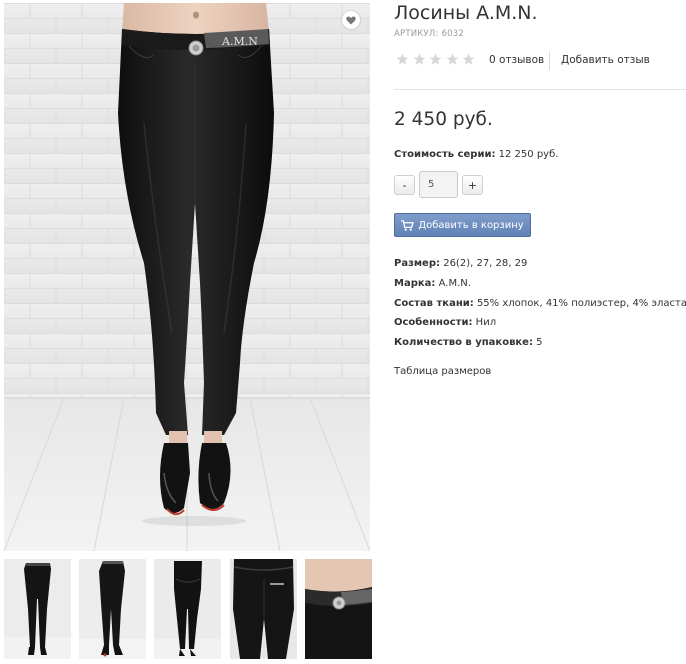 The image size is (686, 664). I want to click on attribute-features: Особенности: Нил, so click(445, 322).